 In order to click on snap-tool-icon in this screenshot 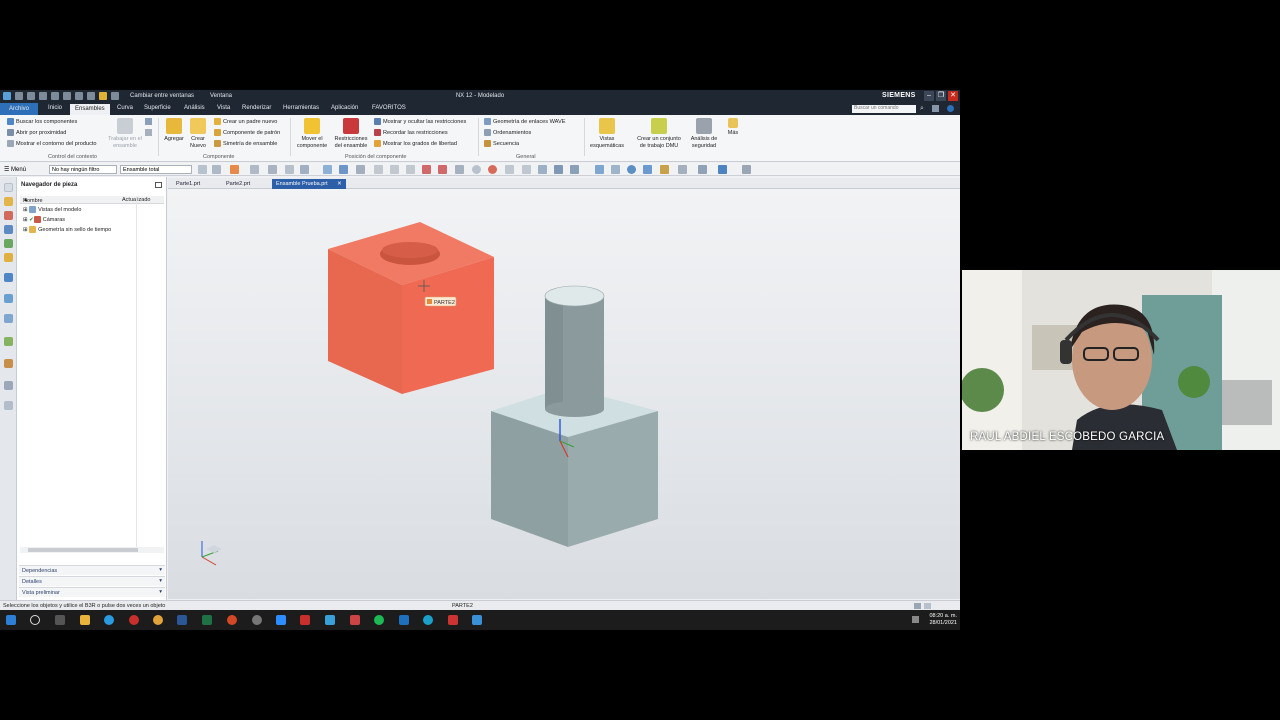, I will do `click(272, 169)`.